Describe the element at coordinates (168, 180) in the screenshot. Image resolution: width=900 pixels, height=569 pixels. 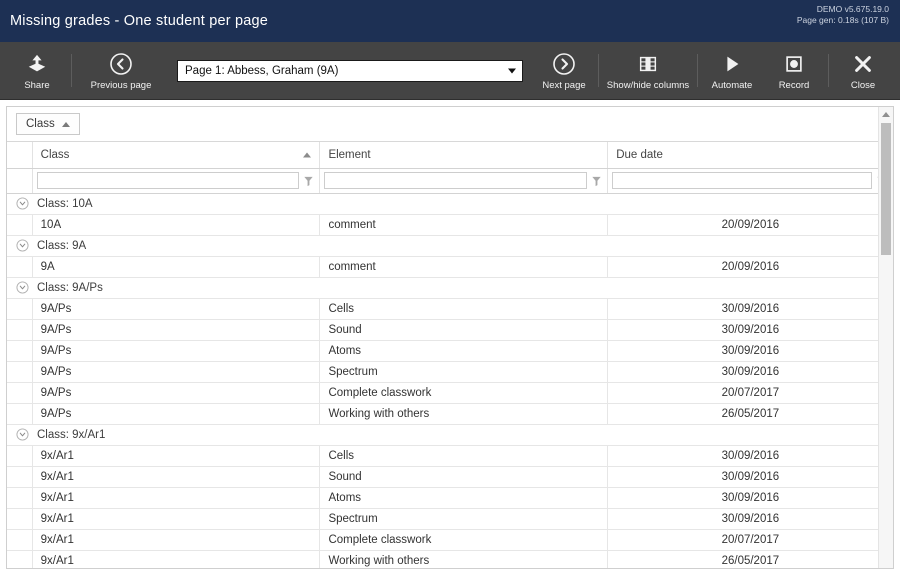
I see `filter-input-class` at that location.